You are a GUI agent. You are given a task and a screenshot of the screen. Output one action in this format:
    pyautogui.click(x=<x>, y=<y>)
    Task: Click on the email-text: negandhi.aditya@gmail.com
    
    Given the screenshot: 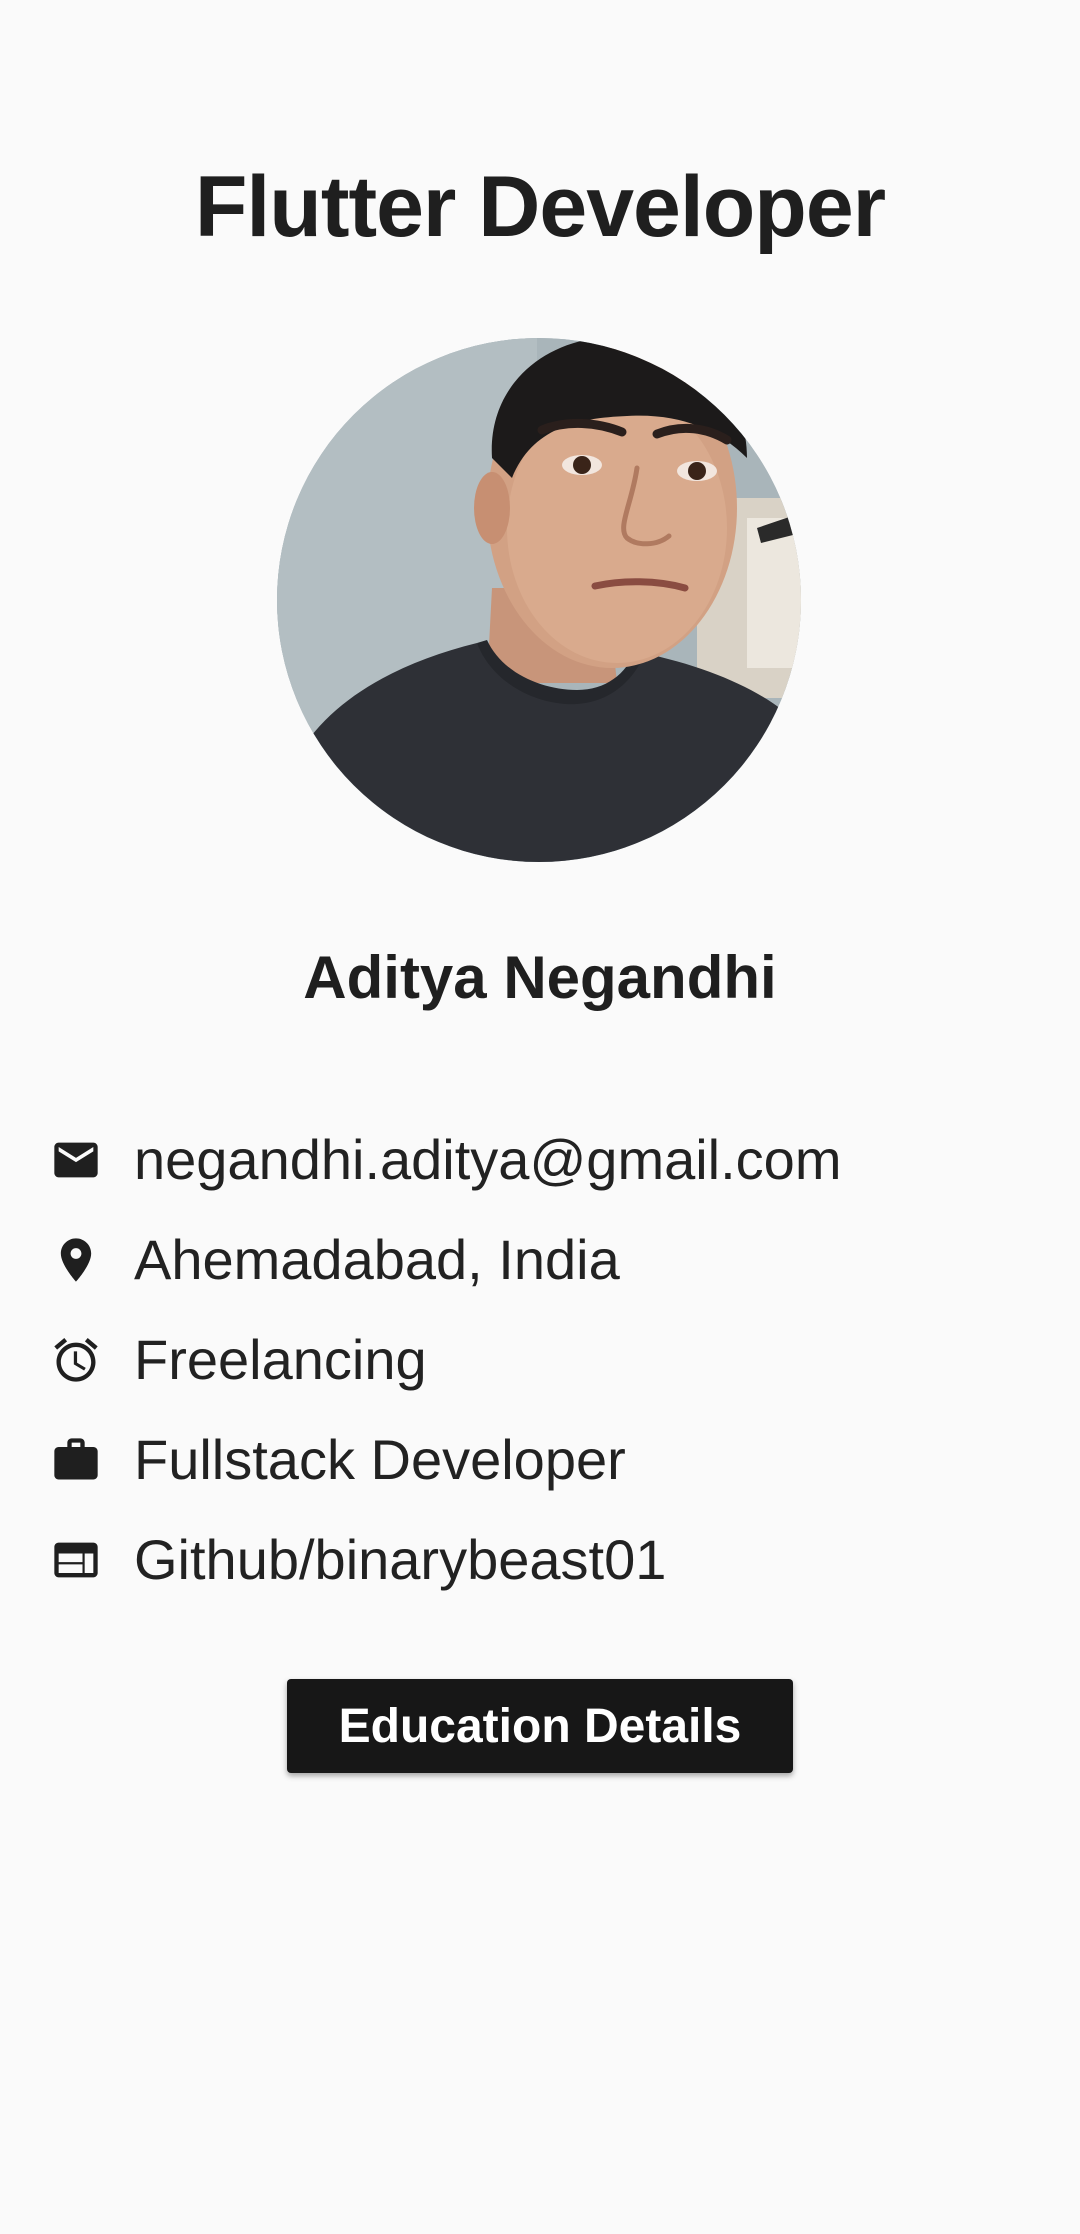 What is the action you would take?
    pyautogui.click(x=488, y=1159)
    